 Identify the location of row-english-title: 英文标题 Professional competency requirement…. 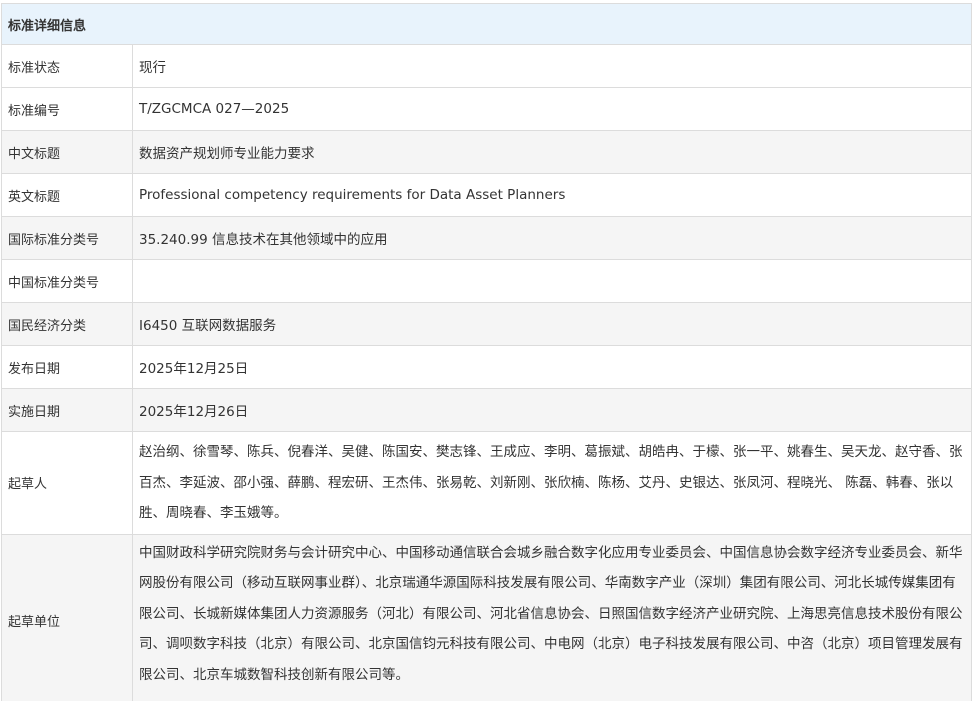
(486, 195).